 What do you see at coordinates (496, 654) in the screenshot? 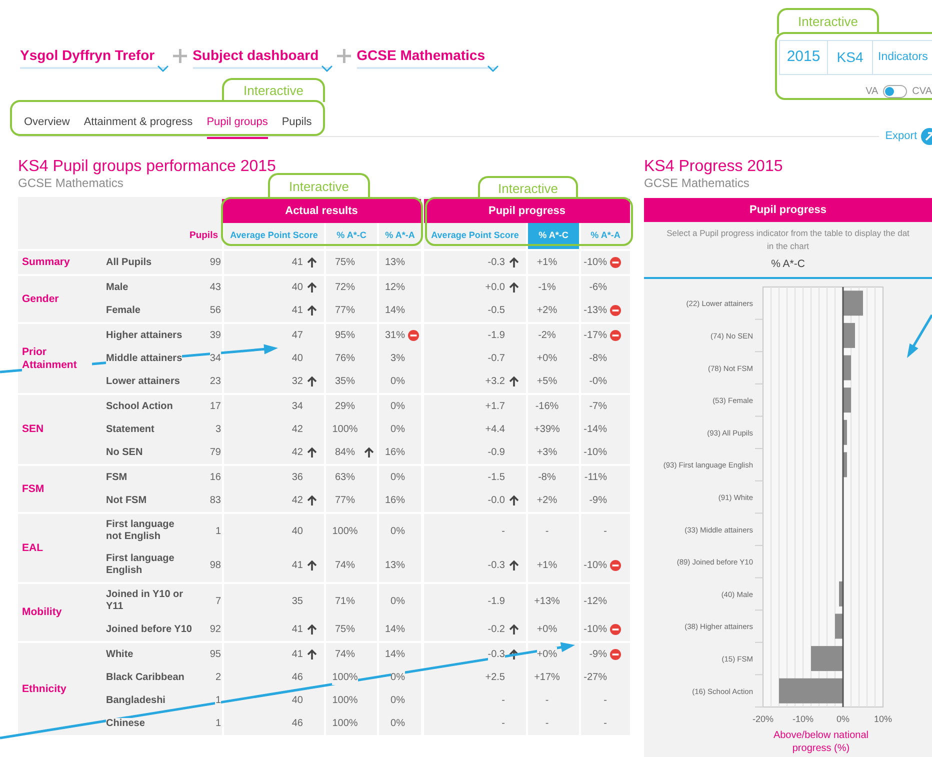
I see `table-cell: -0.3` at bounding box center [496, 654].